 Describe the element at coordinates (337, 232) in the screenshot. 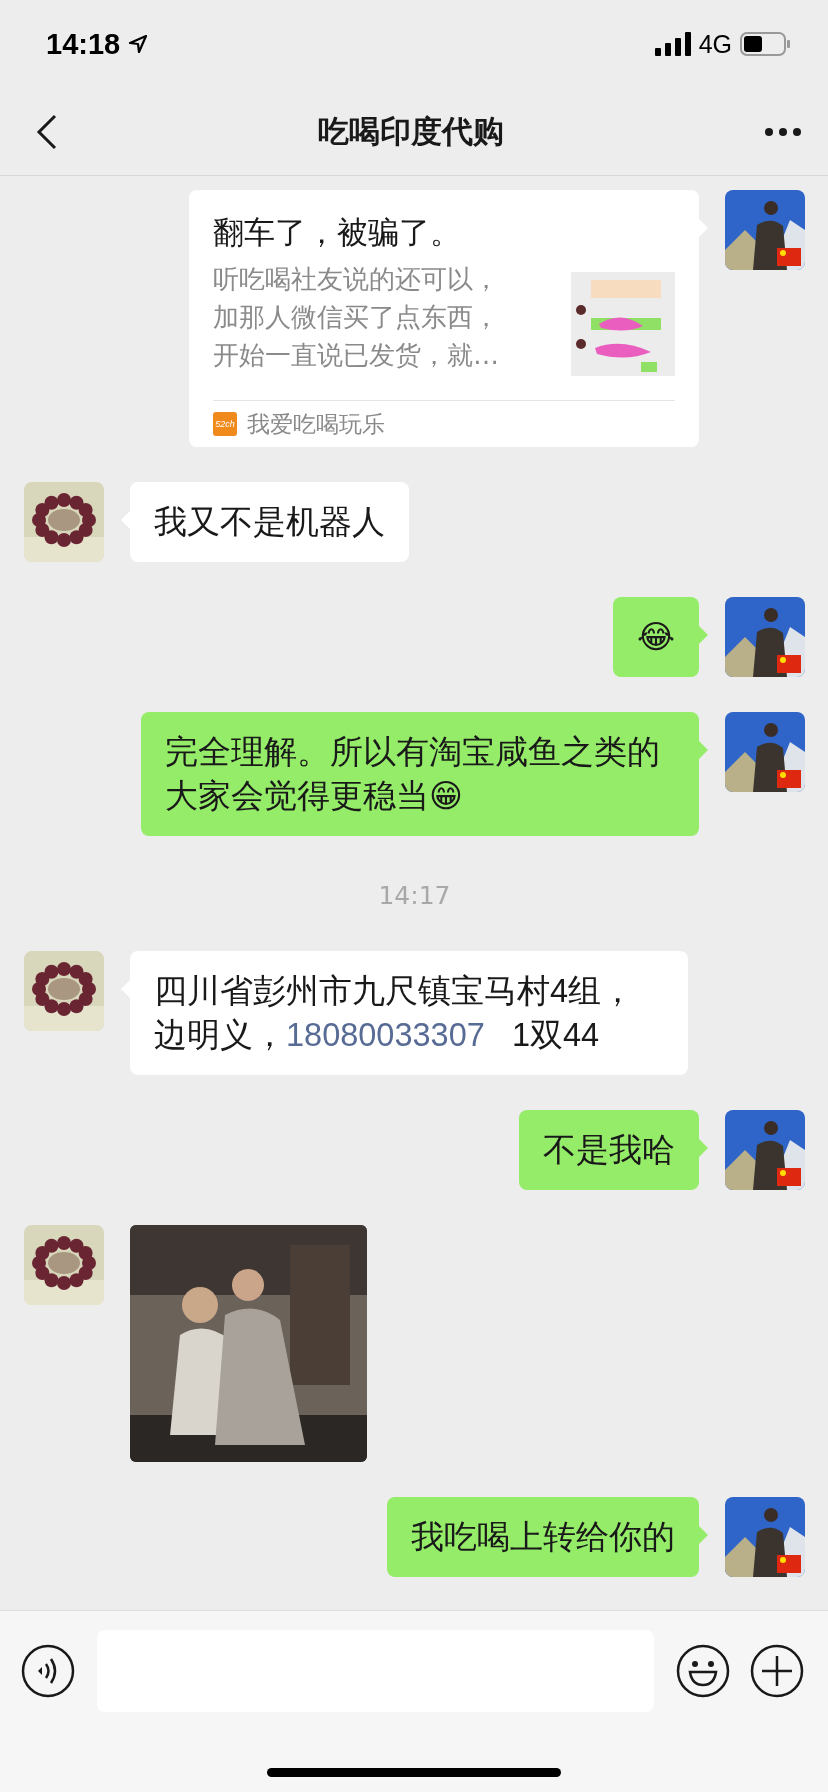

I see `card-title: 翻车了，被骗了。` at that location.